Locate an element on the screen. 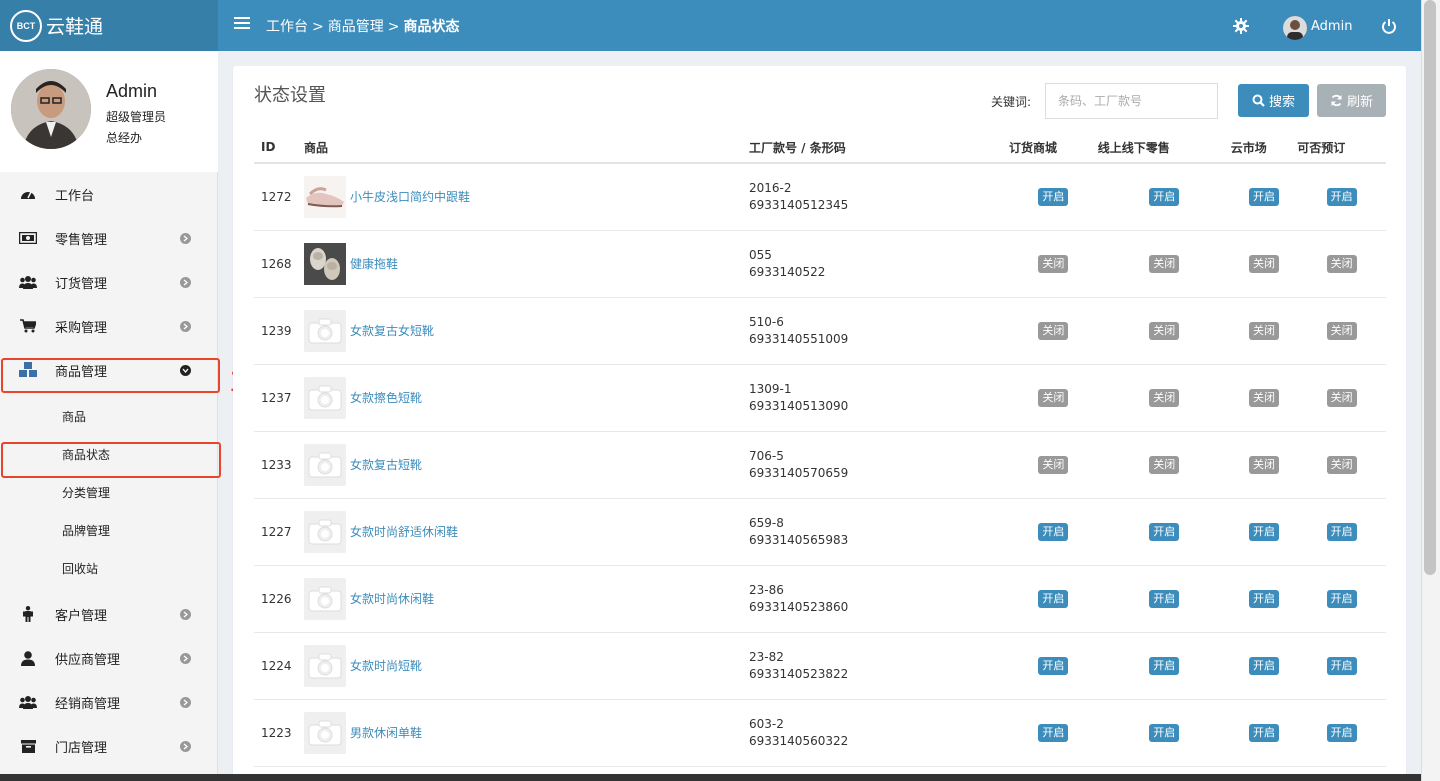 This screenshot has width=1440, height=781. style-number: 2016-2 is located at coordinates (770, 187).